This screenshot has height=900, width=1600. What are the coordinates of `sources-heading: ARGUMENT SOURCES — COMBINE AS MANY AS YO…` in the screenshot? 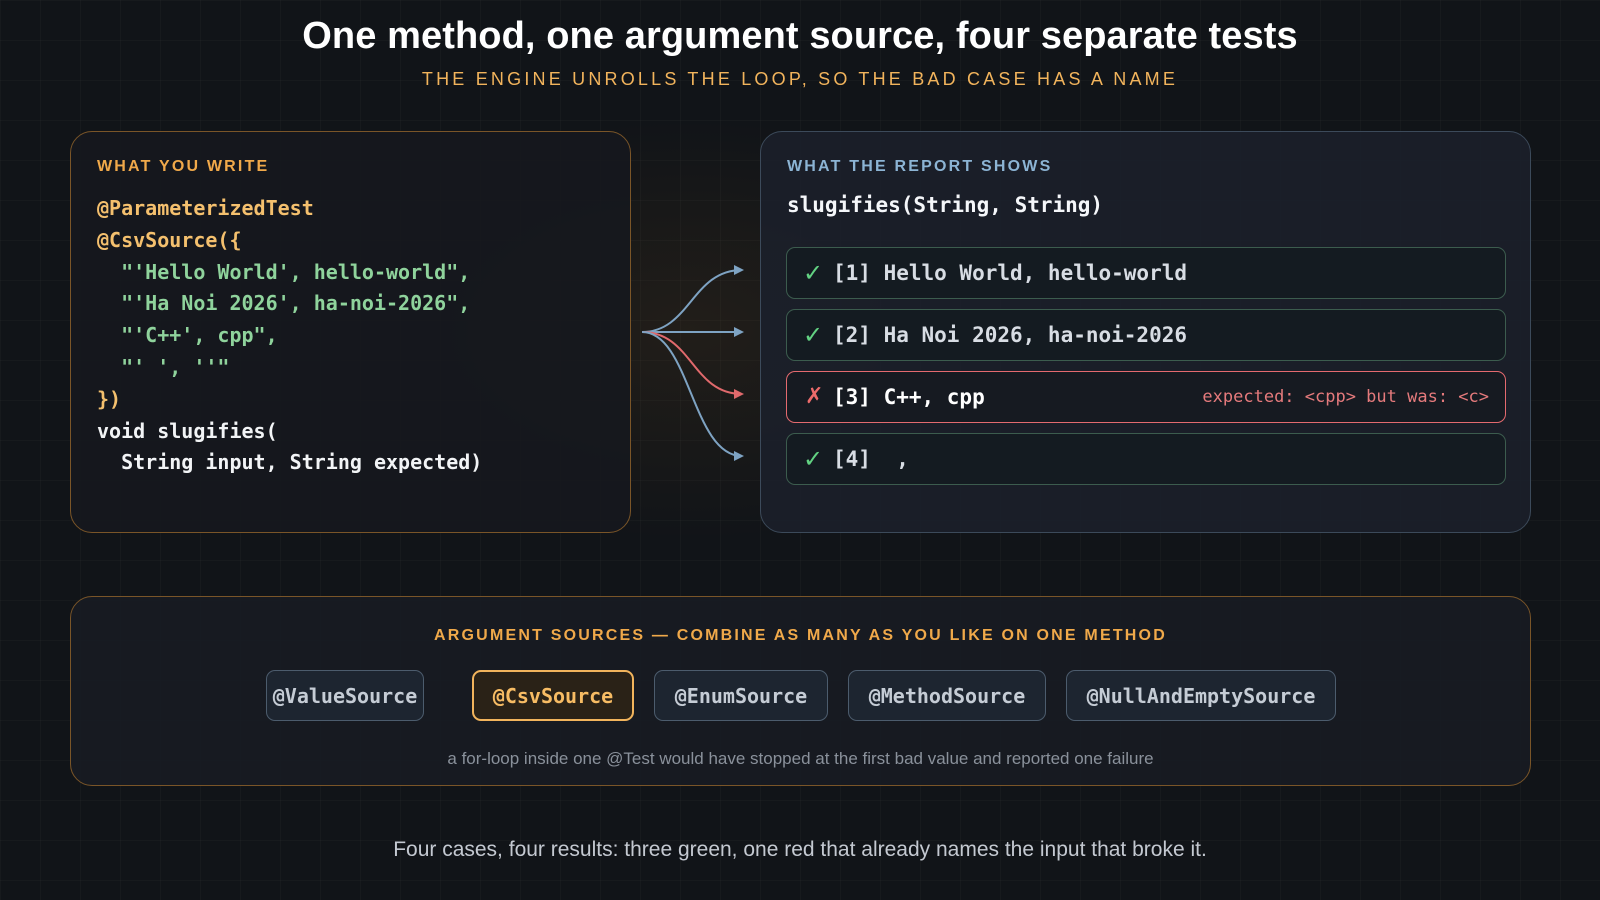 It's located at (800, 635).